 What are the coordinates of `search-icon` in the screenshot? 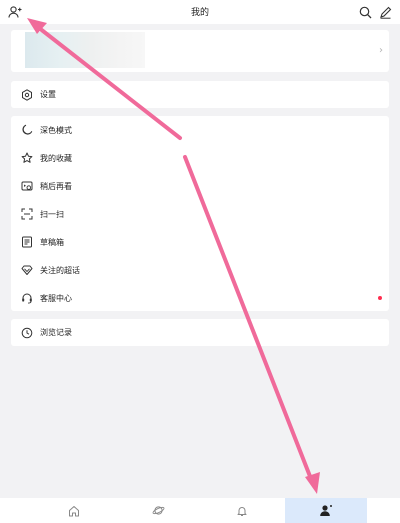 It's located at (365, 12).